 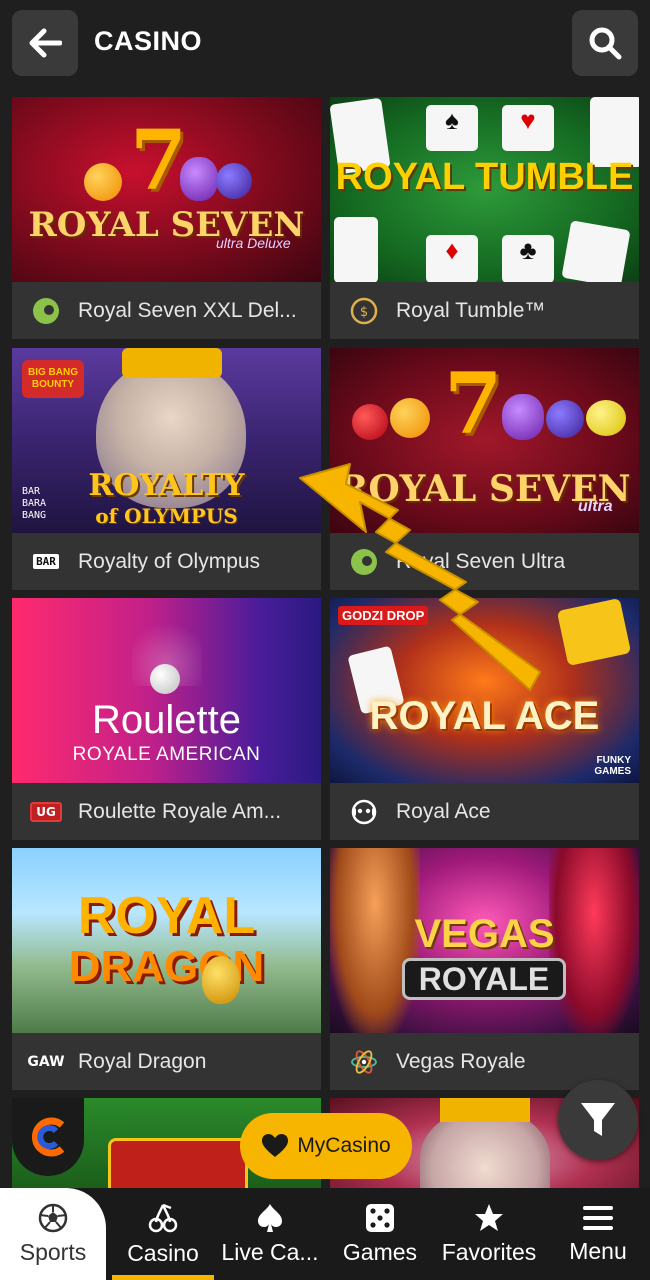 What do you see at coordinates (595, 506) in the screenshot?
I see `thumb-subtitle: ultra` at bounding box center [595, 506].